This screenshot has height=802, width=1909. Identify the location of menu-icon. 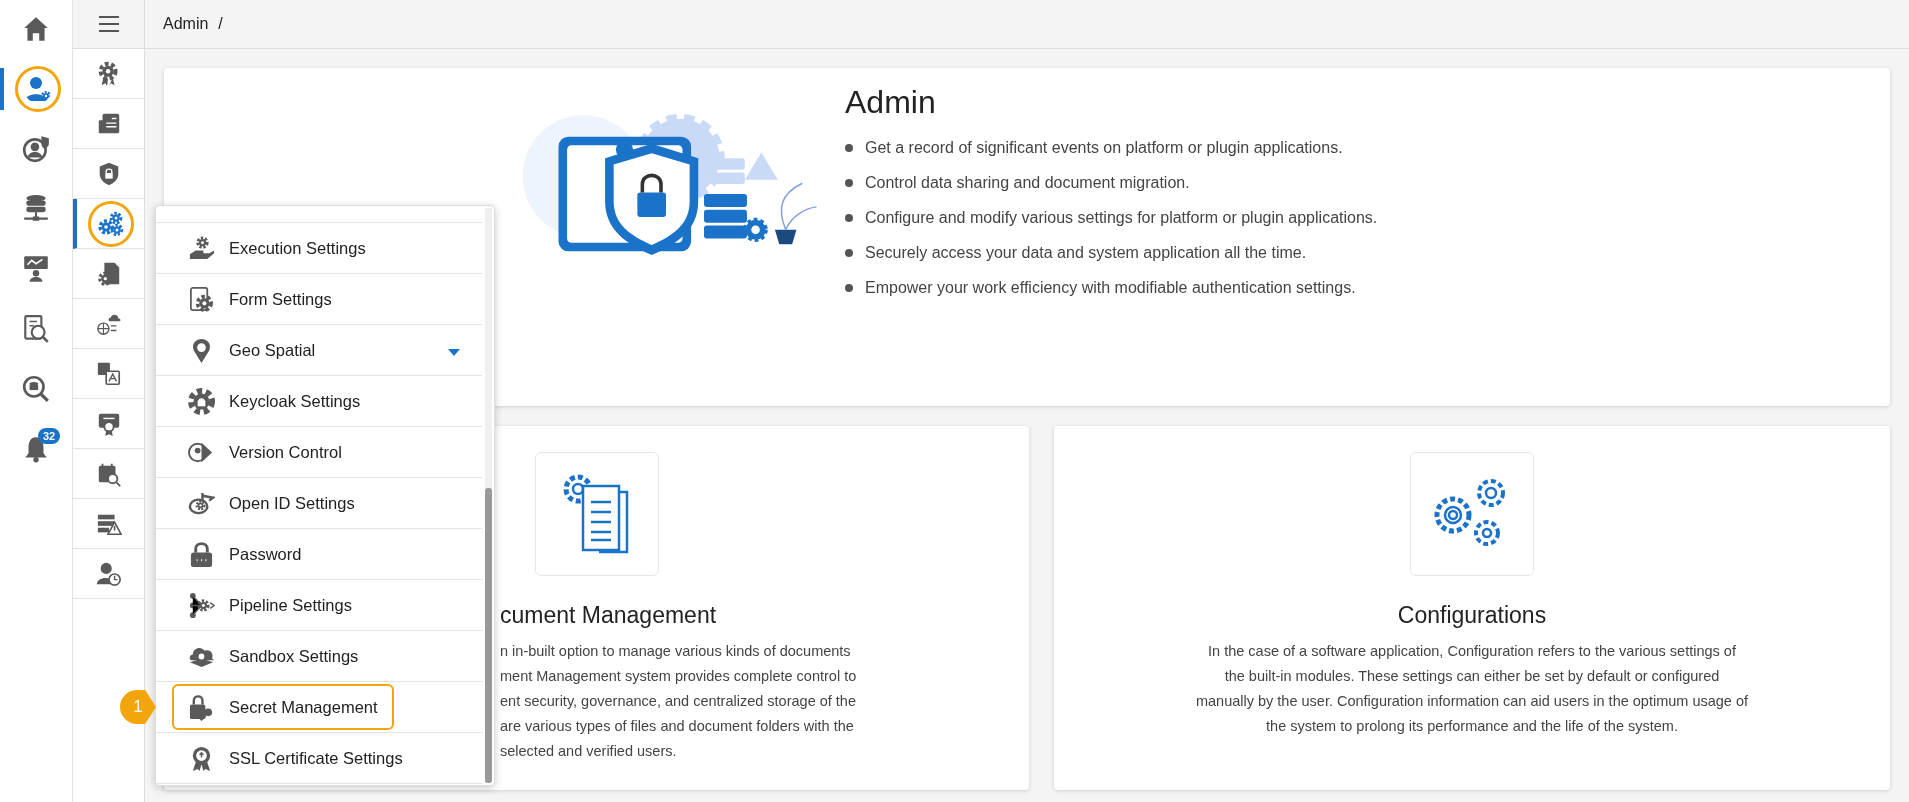
(108, 24).